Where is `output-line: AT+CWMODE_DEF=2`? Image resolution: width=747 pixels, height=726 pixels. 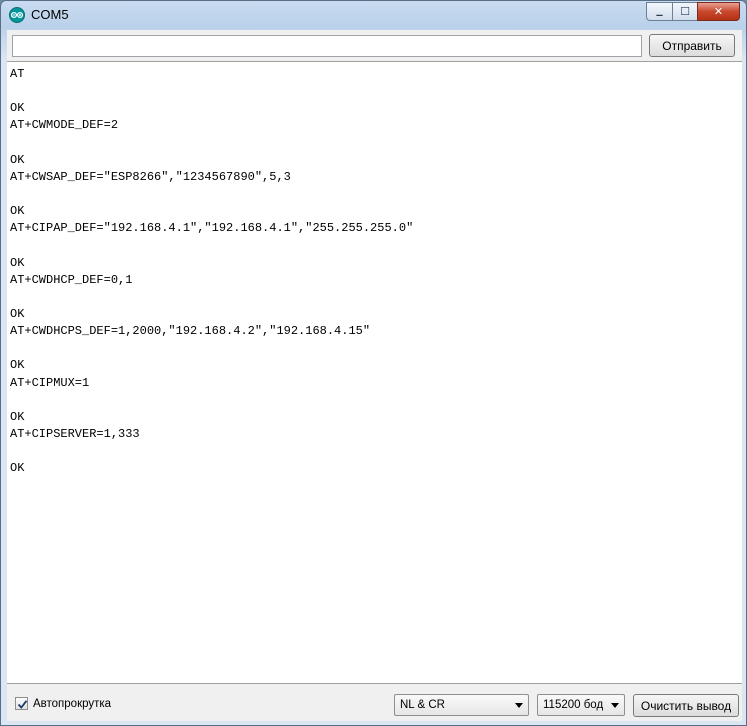
output-line: AT+CWMODE_DEF=2 is located at coordinates (64, 125).